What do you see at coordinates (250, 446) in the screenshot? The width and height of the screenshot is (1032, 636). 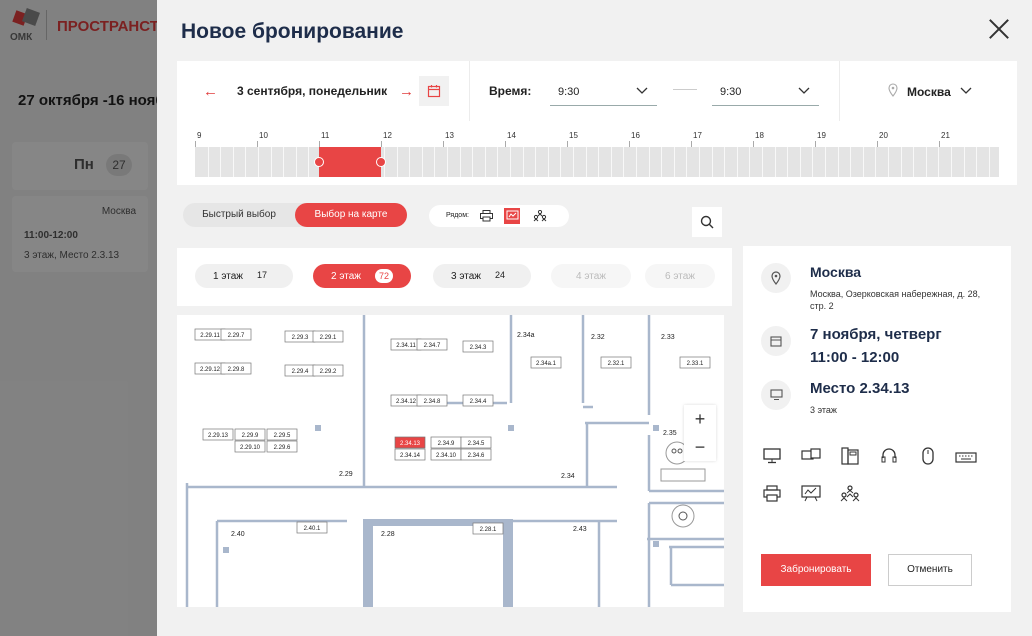 I see `desk-2.29.10: 2.29.10` at bounding box center [250, 446].